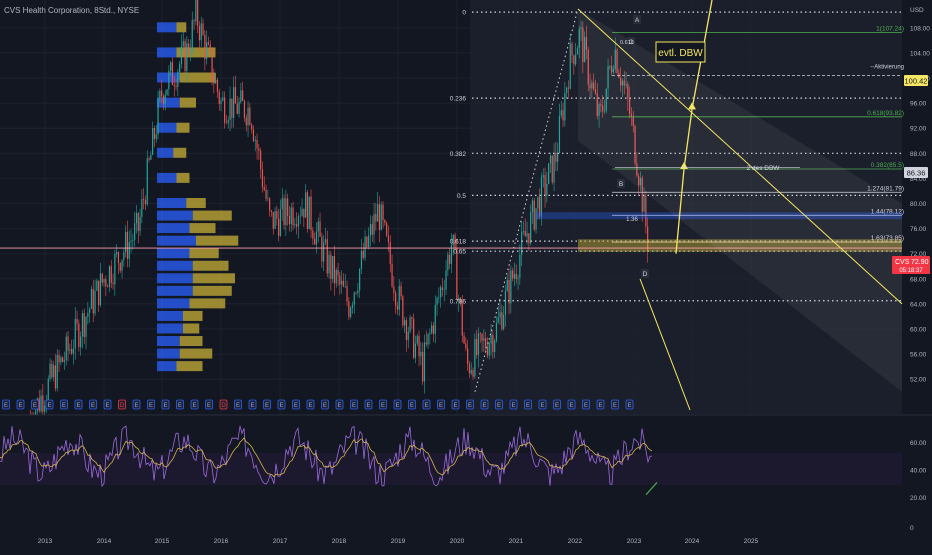  I want to click on price-tick-label: 92.00, so click(918, 129).